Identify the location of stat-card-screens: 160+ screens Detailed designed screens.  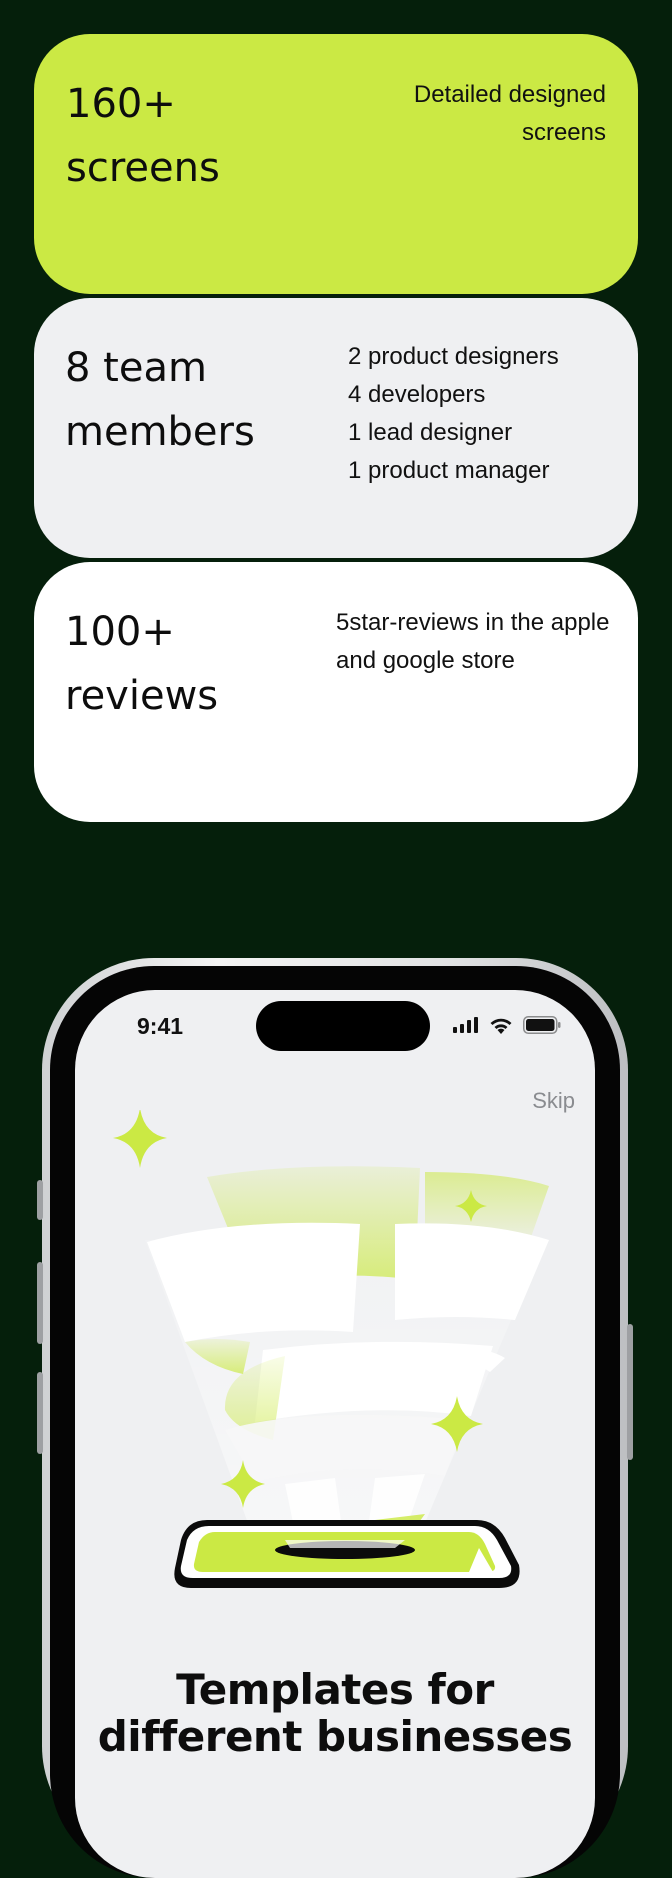
(336, 164).